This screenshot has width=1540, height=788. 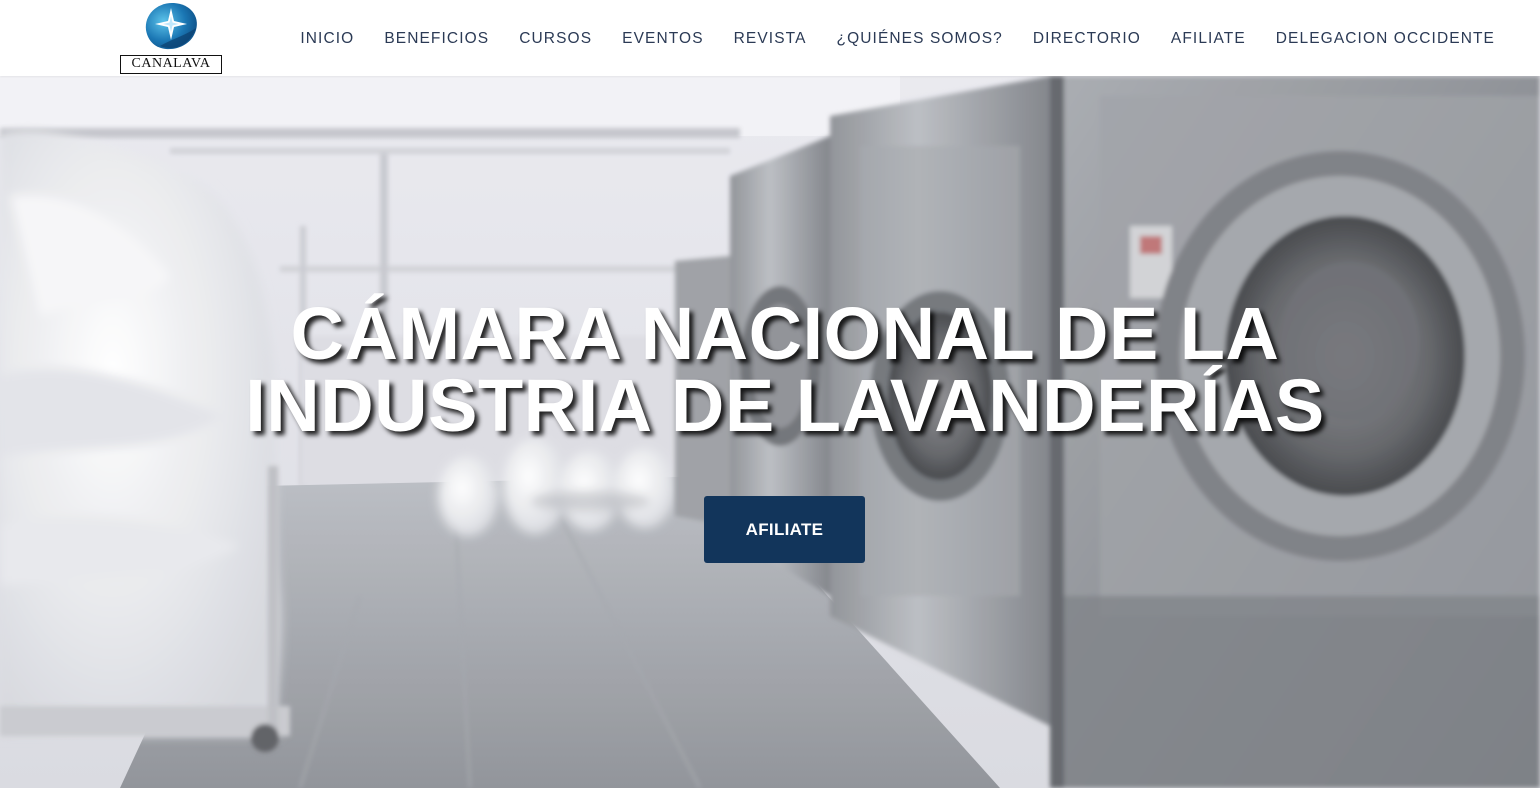 I want to click on nav-item: BENEFICIOS, so click(x=436, y=39).